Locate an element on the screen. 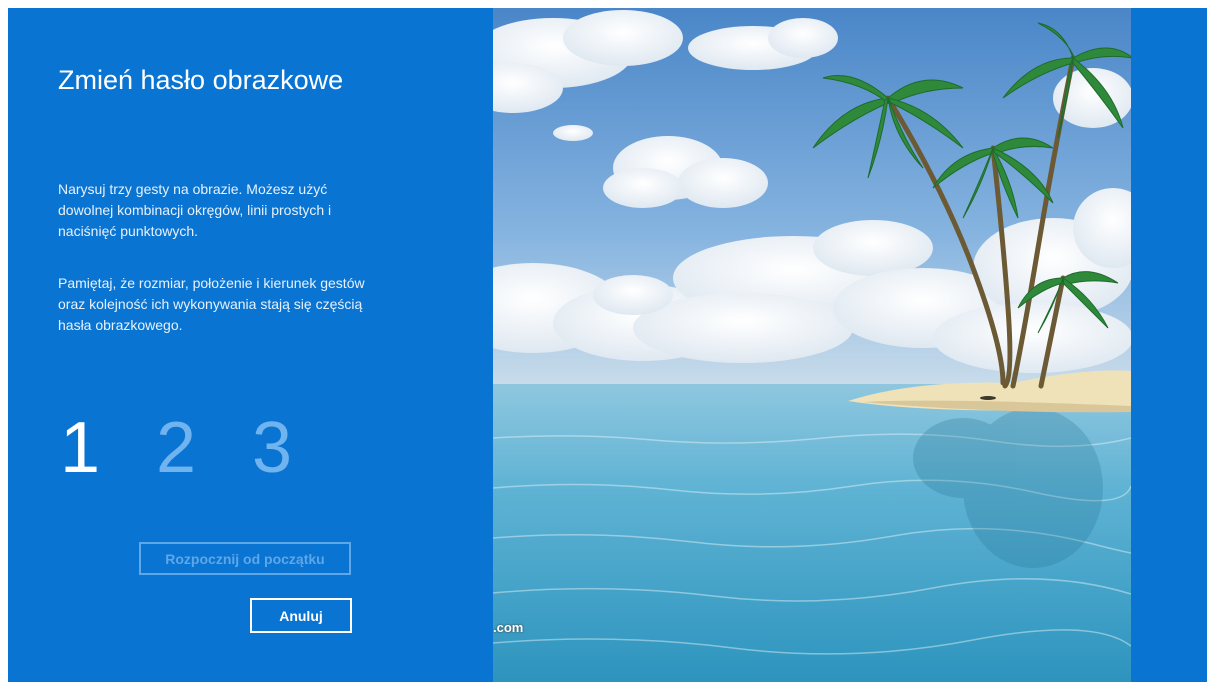 This screenshot has height=682, width=1215. gesture-step-3: 3 is located at coordinates (272, 448).